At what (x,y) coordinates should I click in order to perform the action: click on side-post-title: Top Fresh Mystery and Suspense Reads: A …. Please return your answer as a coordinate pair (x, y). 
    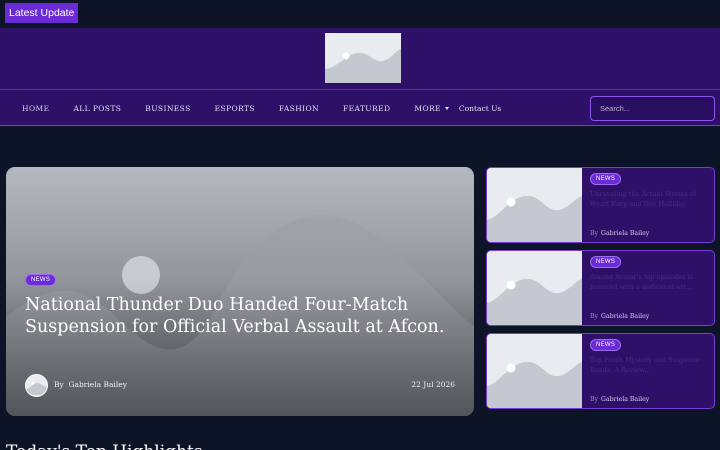
    Looking at the image, I should click on (649, 365).